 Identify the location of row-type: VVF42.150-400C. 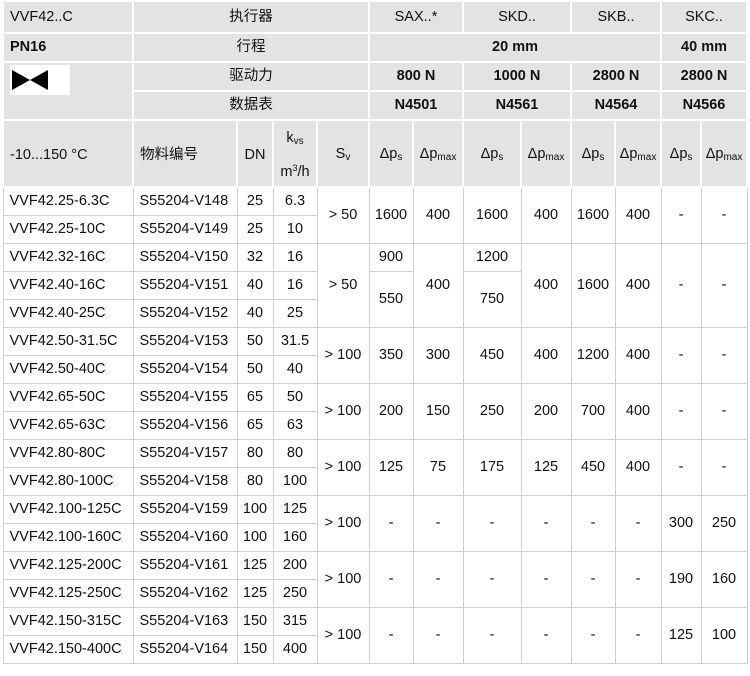
(68, 649).